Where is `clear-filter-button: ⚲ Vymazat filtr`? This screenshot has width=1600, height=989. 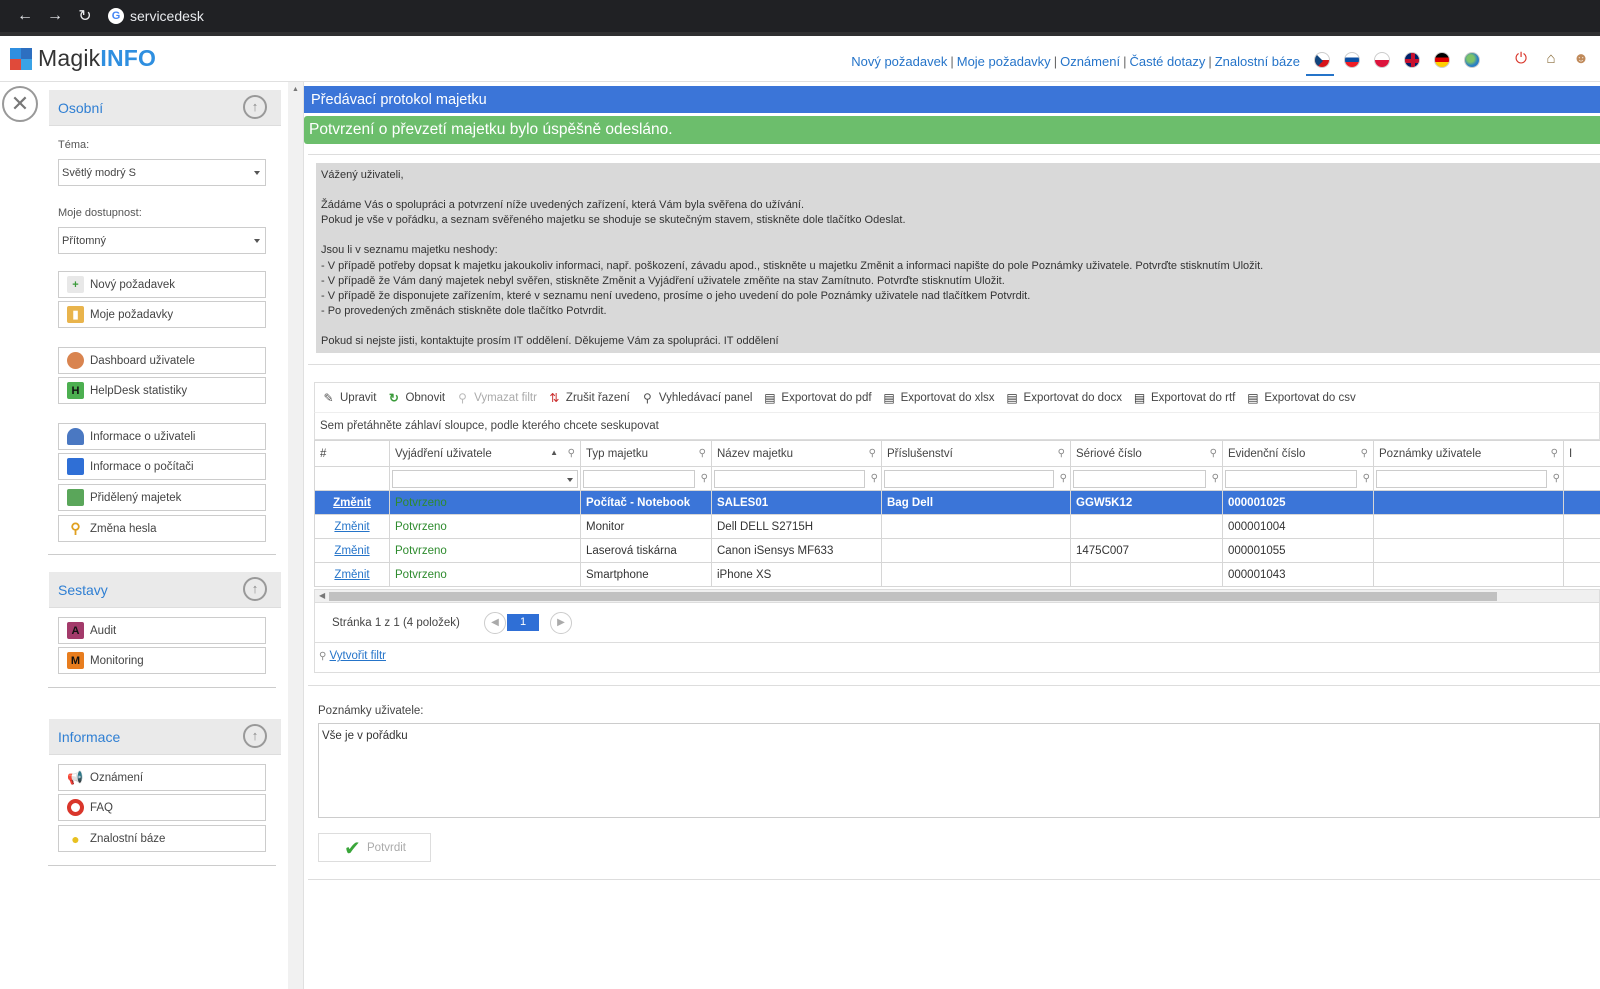
clear-filter-button: ⚲ Vymazat filtr is located at coordinates (496, 397).